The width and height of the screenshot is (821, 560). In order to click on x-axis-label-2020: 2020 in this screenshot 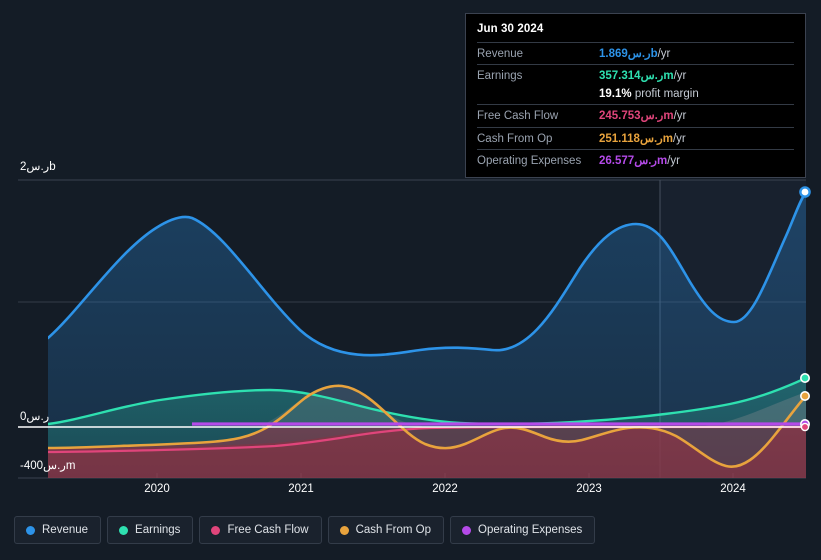, I will do `click(157, 489)`.